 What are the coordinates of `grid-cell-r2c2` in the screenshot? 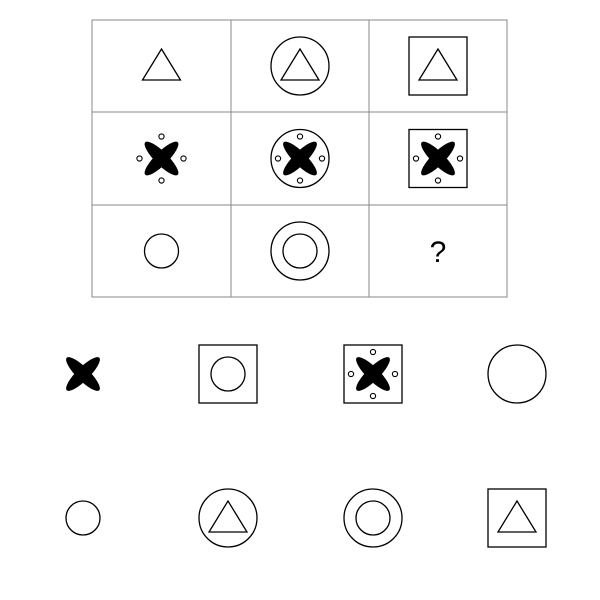 It's located at (300, 158).